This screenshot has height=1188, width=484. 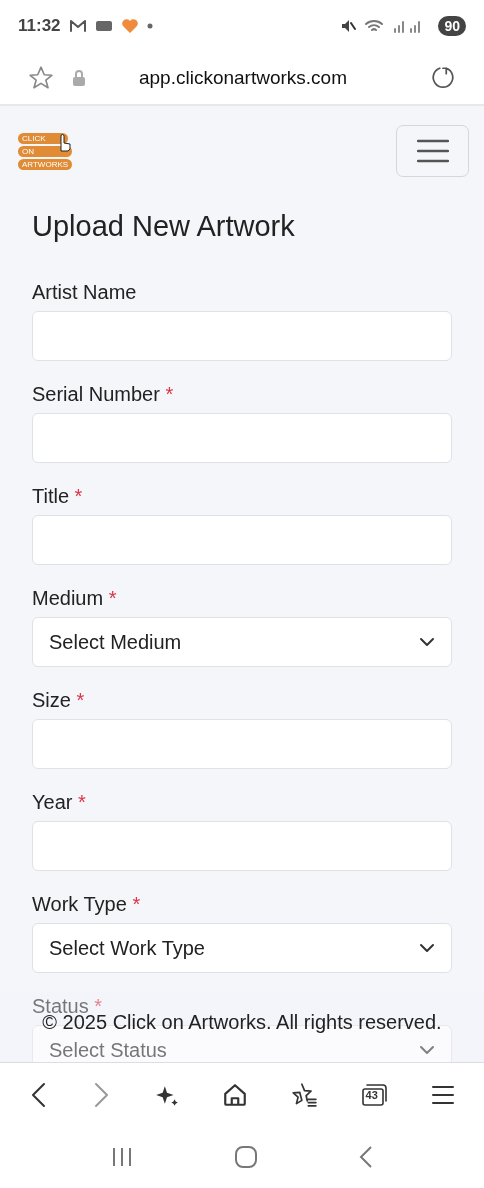 I want to click on back-icon, so click(x=366, y=1157).